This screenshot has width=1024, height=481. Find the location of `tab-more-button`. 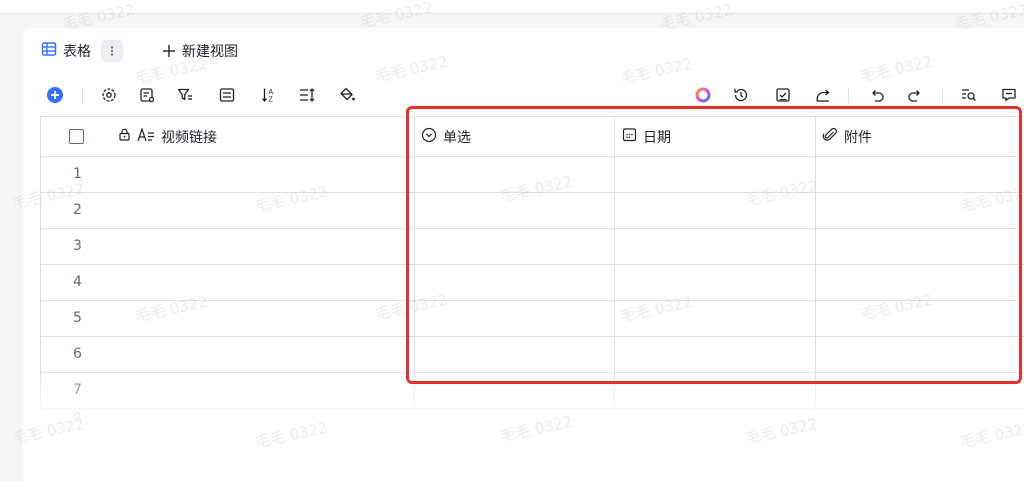

tab-more-button is located at coordinates (112, 51).